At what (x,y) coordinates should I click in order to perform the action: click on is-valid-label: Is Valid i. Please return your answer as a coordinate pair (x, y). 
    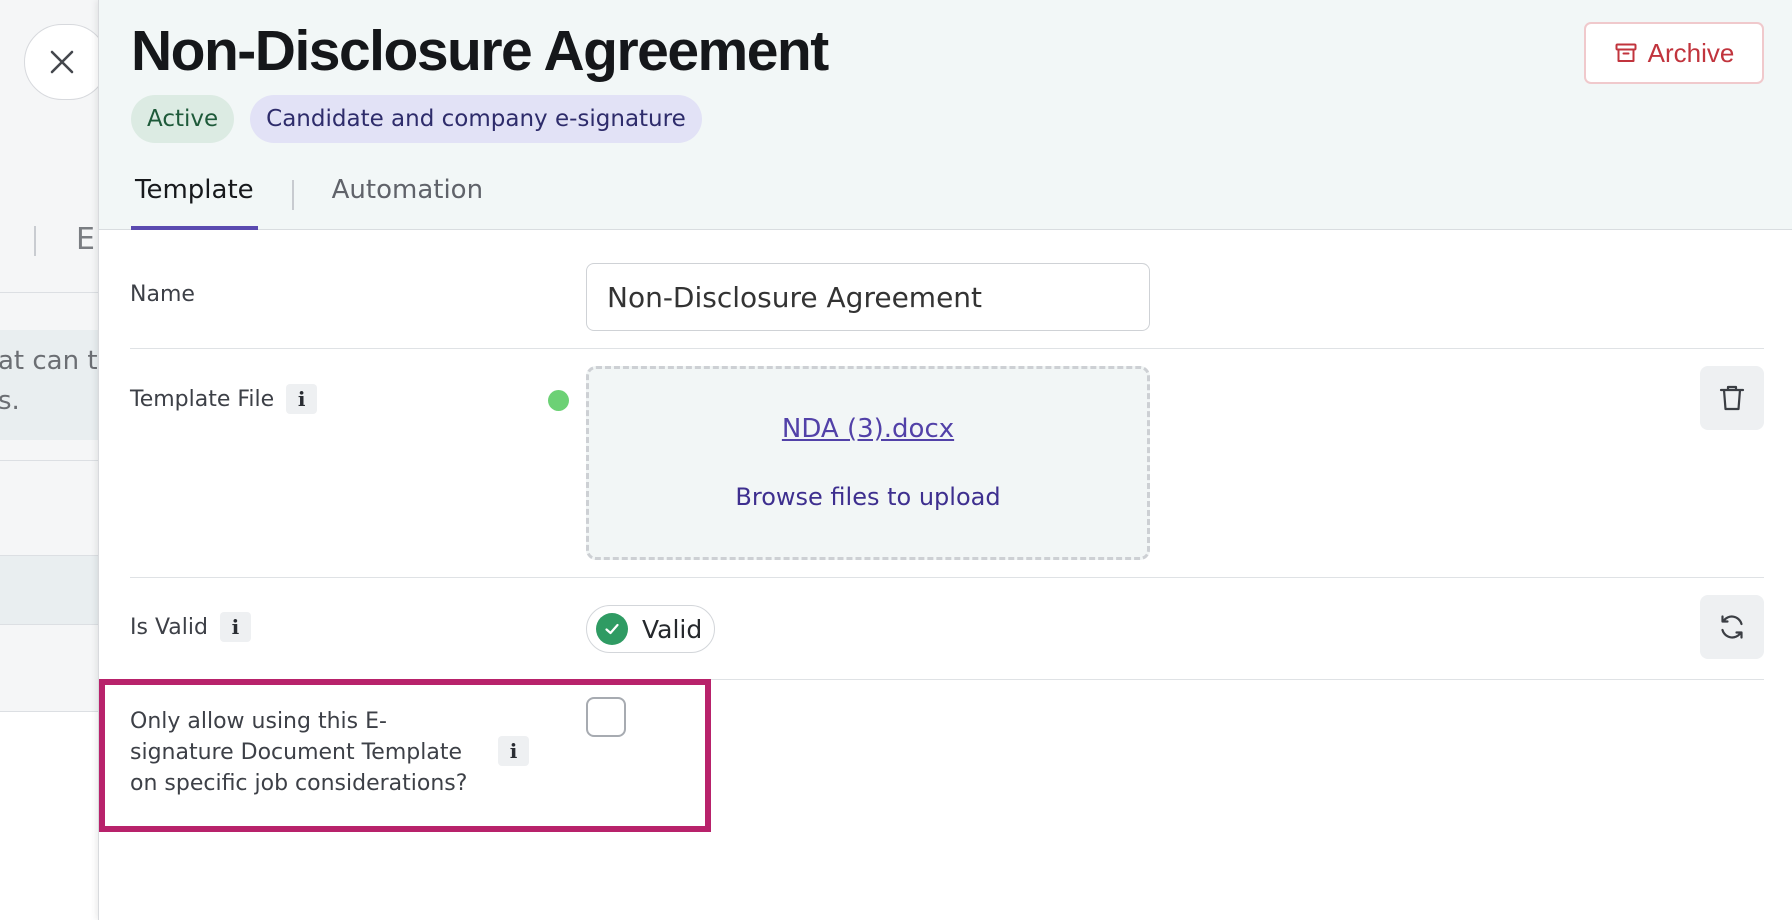
    Looking at the image, I should click on (190, 627).